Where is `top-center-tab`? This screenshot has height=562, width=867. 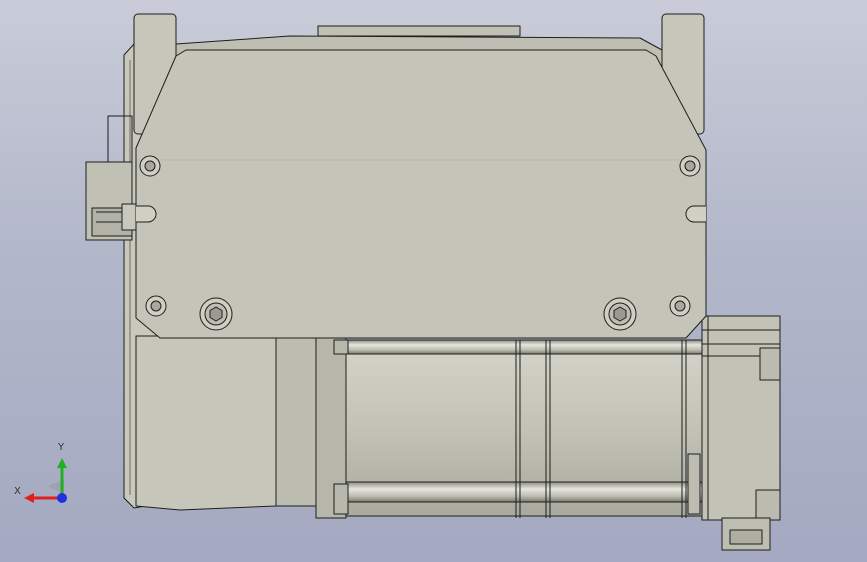 top-center-tab is located at coordinates (419, 31).